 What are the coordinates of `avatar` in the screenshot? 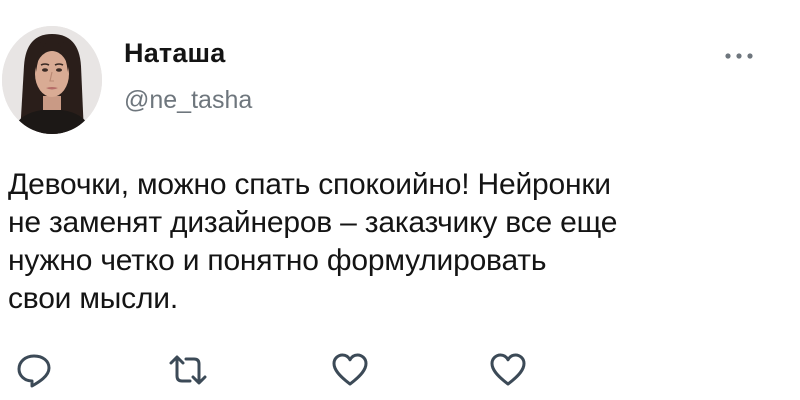 It's located at (52, 80).